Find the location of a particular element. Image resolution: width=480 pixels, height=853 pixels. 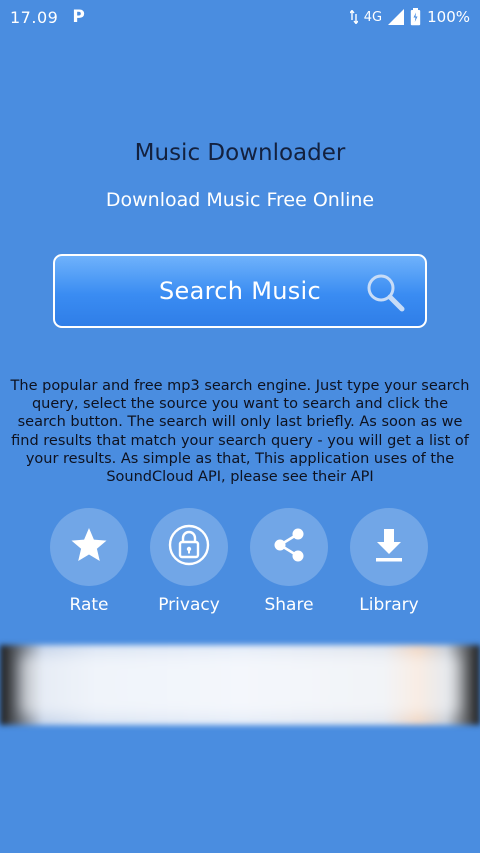

share-circle is located at coordinates (289, 547).